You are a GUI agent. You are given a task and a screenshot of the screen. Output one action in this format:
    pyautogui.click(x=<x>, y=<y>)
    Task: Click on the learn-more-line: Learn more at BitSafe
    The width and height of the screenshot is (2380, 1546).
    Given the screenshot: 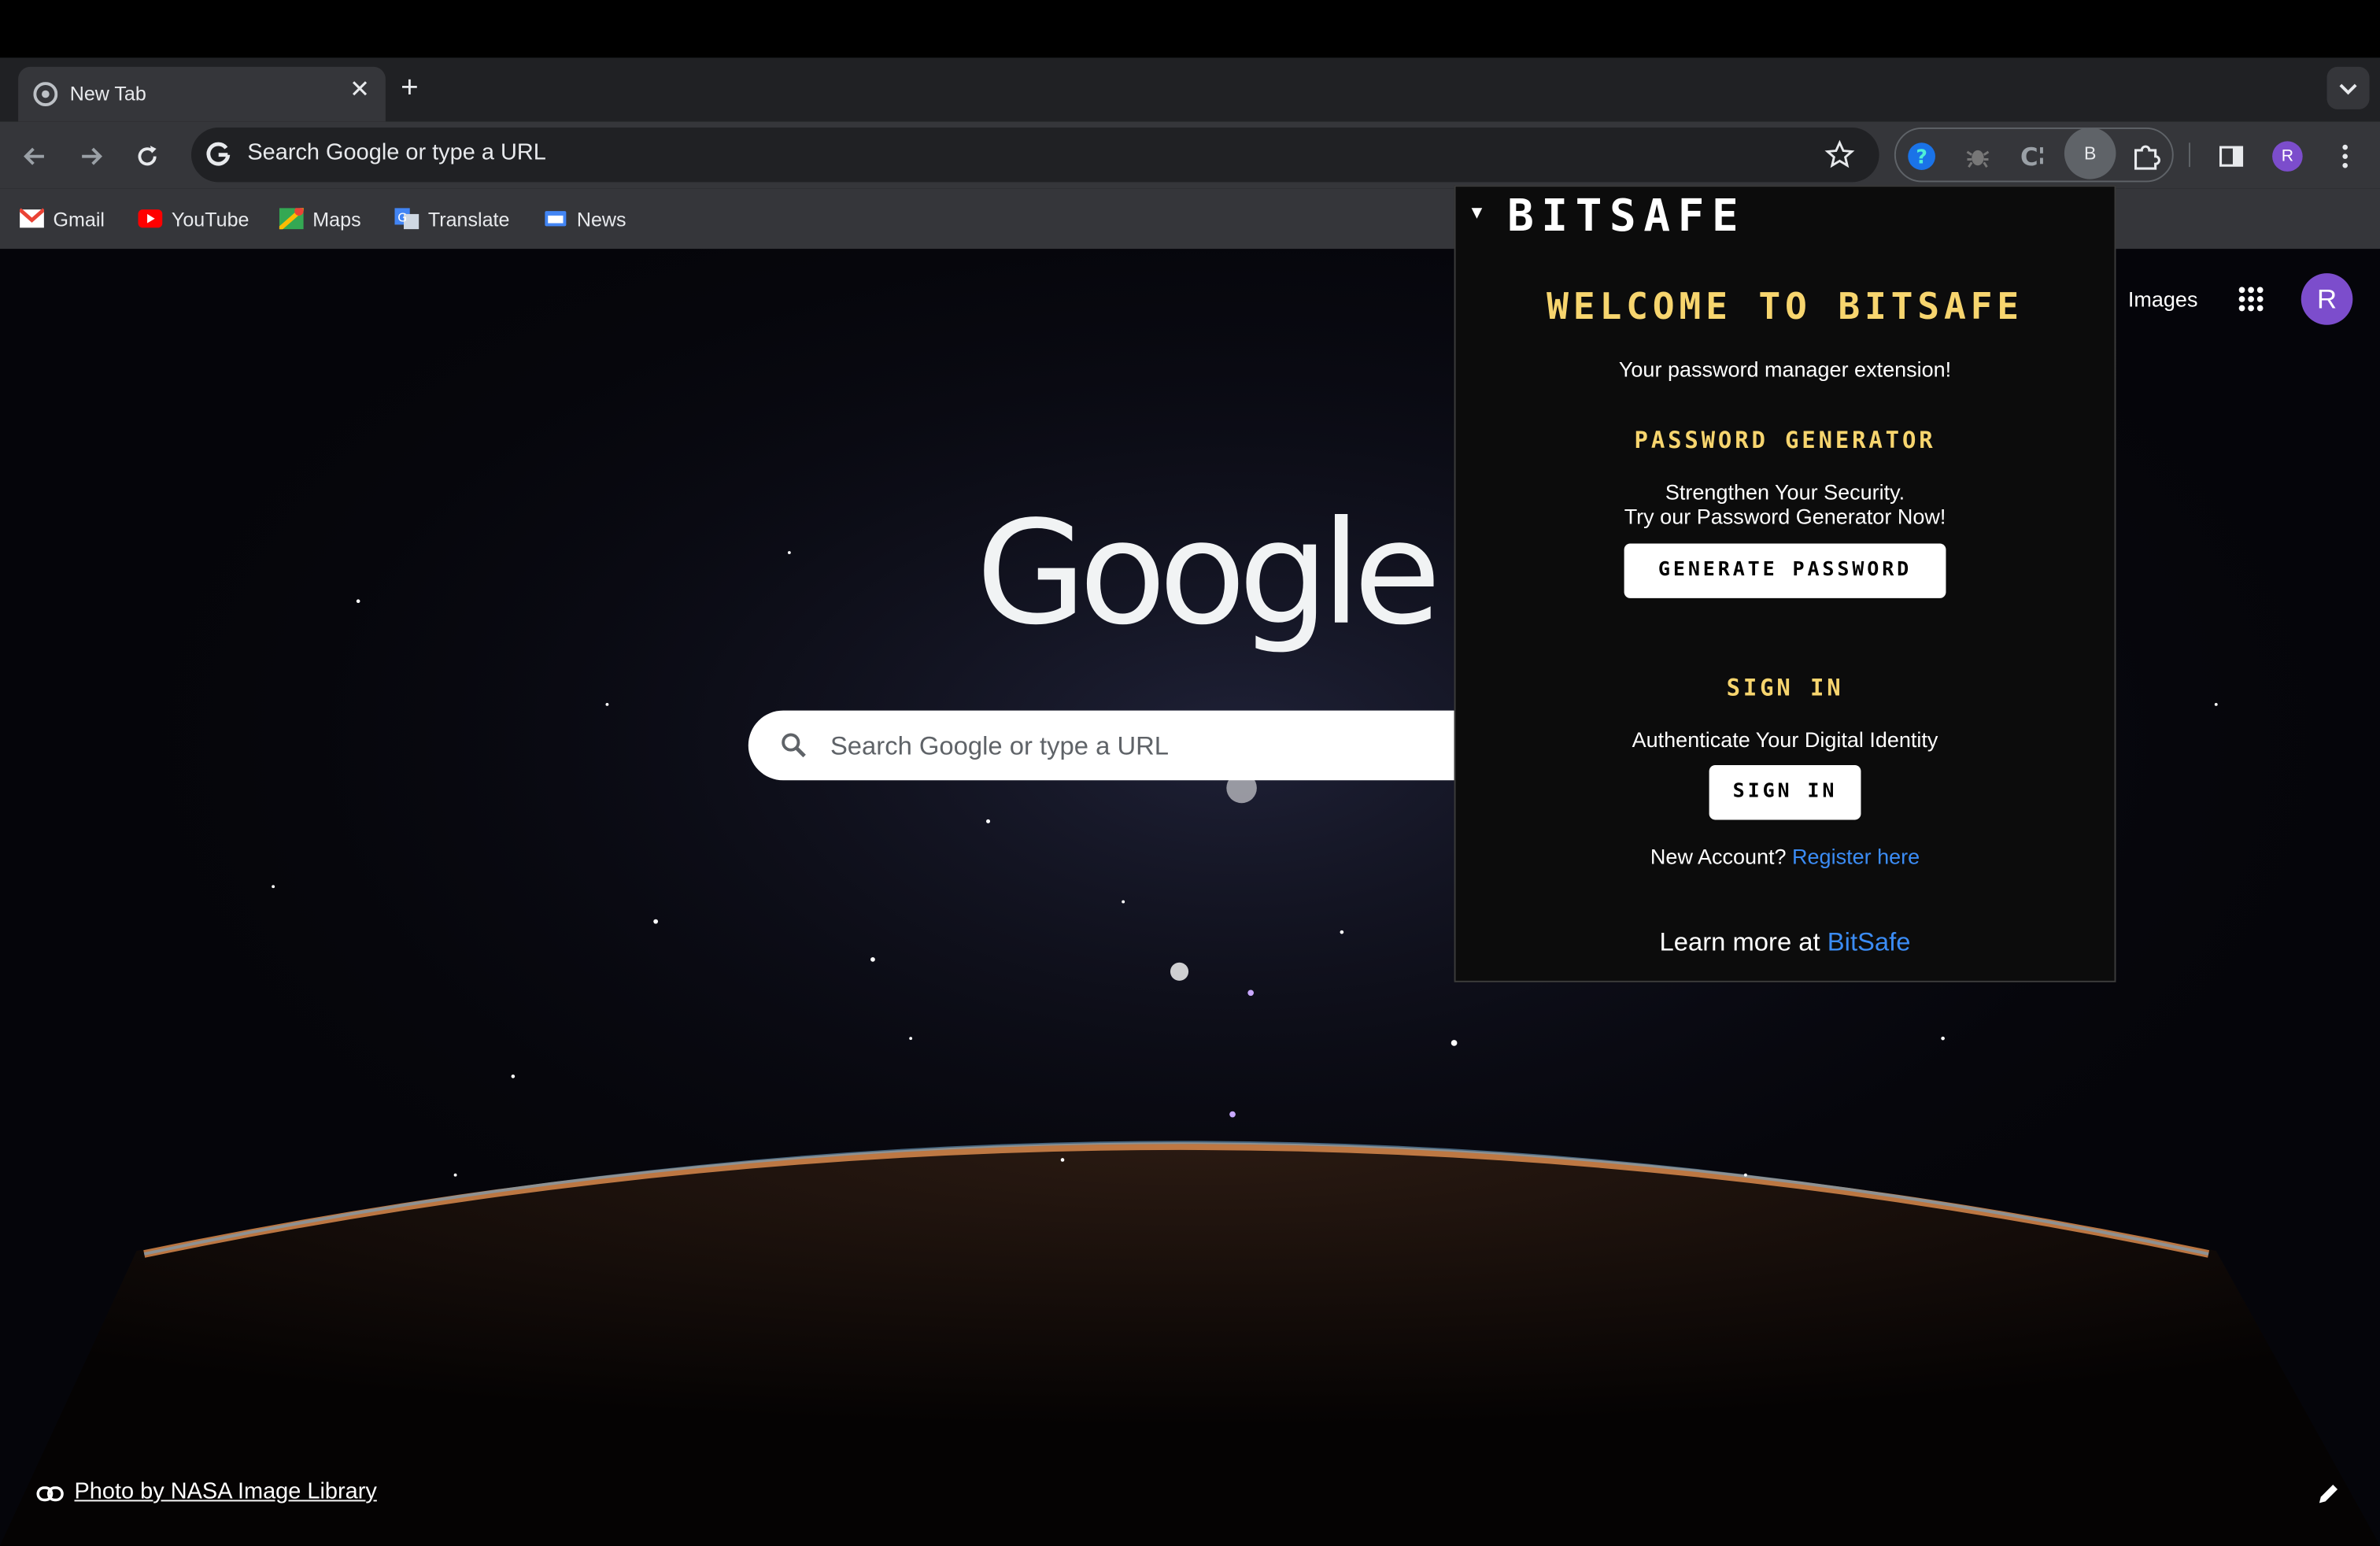 What is the action you would take?
    pyautogui.click(x=1785, y=942)
    